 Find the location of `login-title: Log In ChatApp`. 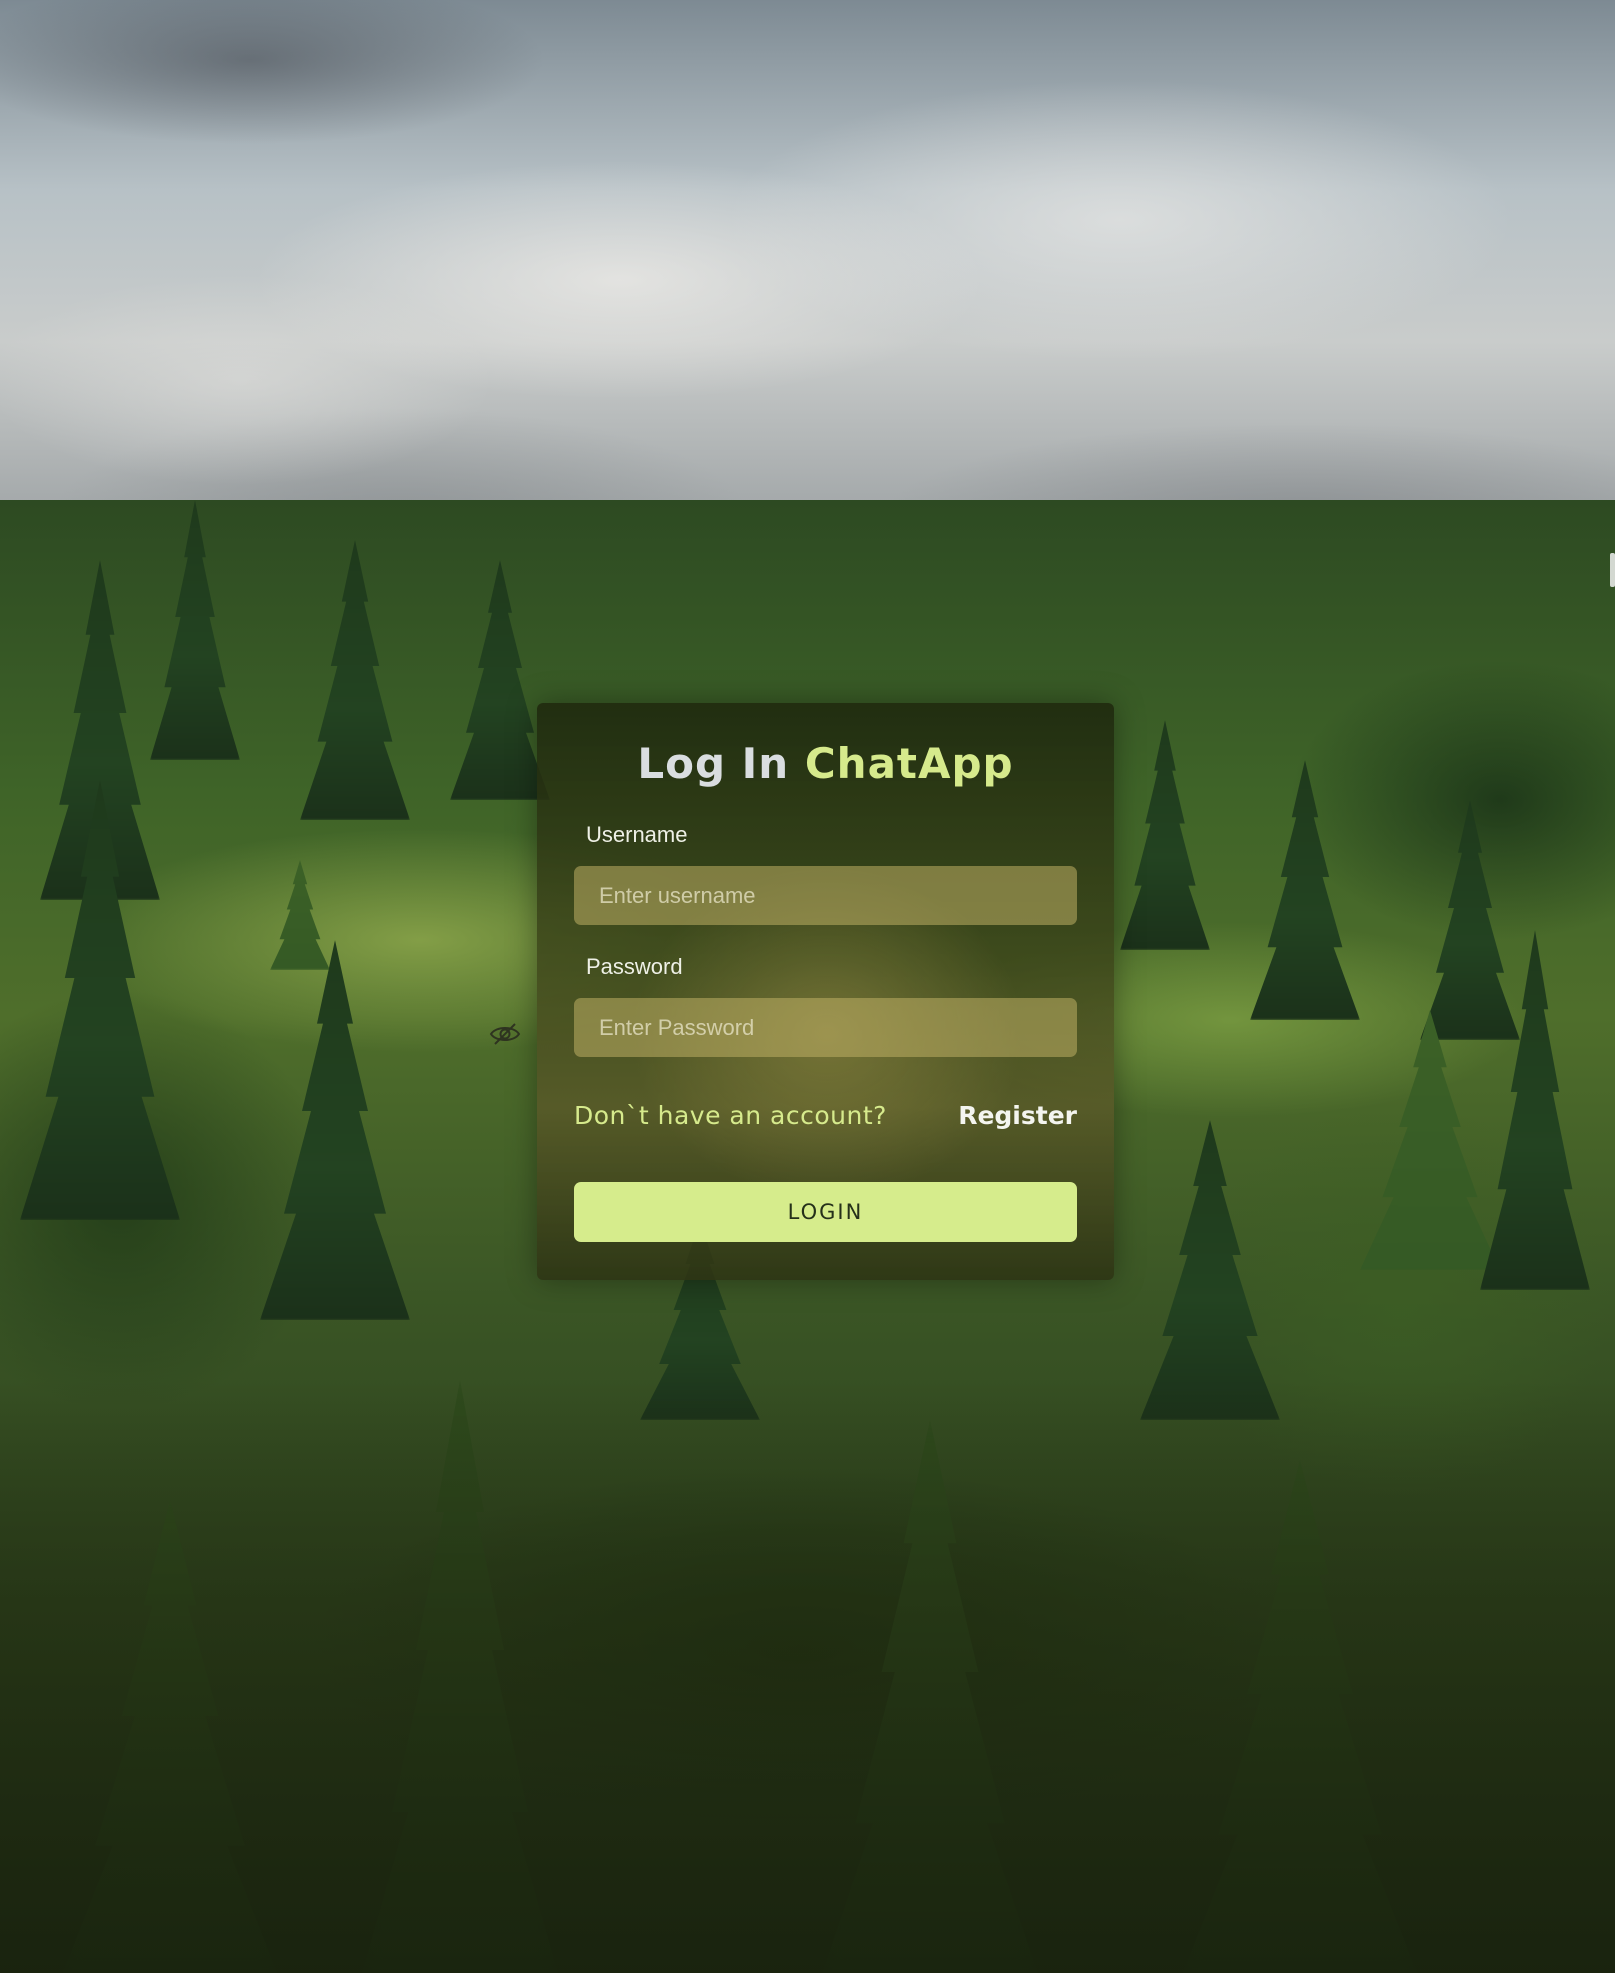

login-title: Log In ChatApp is located at coordinates (825, 763).